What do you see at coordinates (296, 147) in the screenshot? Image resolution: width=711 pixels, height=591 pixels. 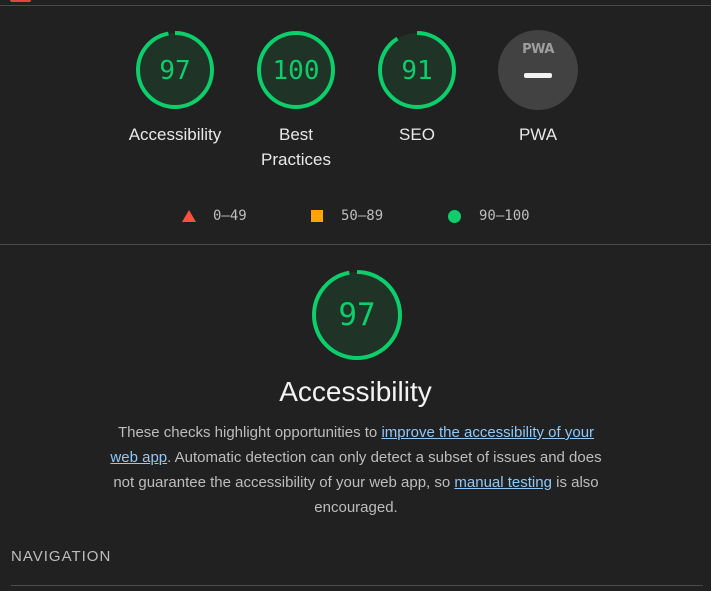 I see `gauge-label: Best Practices` at bounding box center [296, 147].